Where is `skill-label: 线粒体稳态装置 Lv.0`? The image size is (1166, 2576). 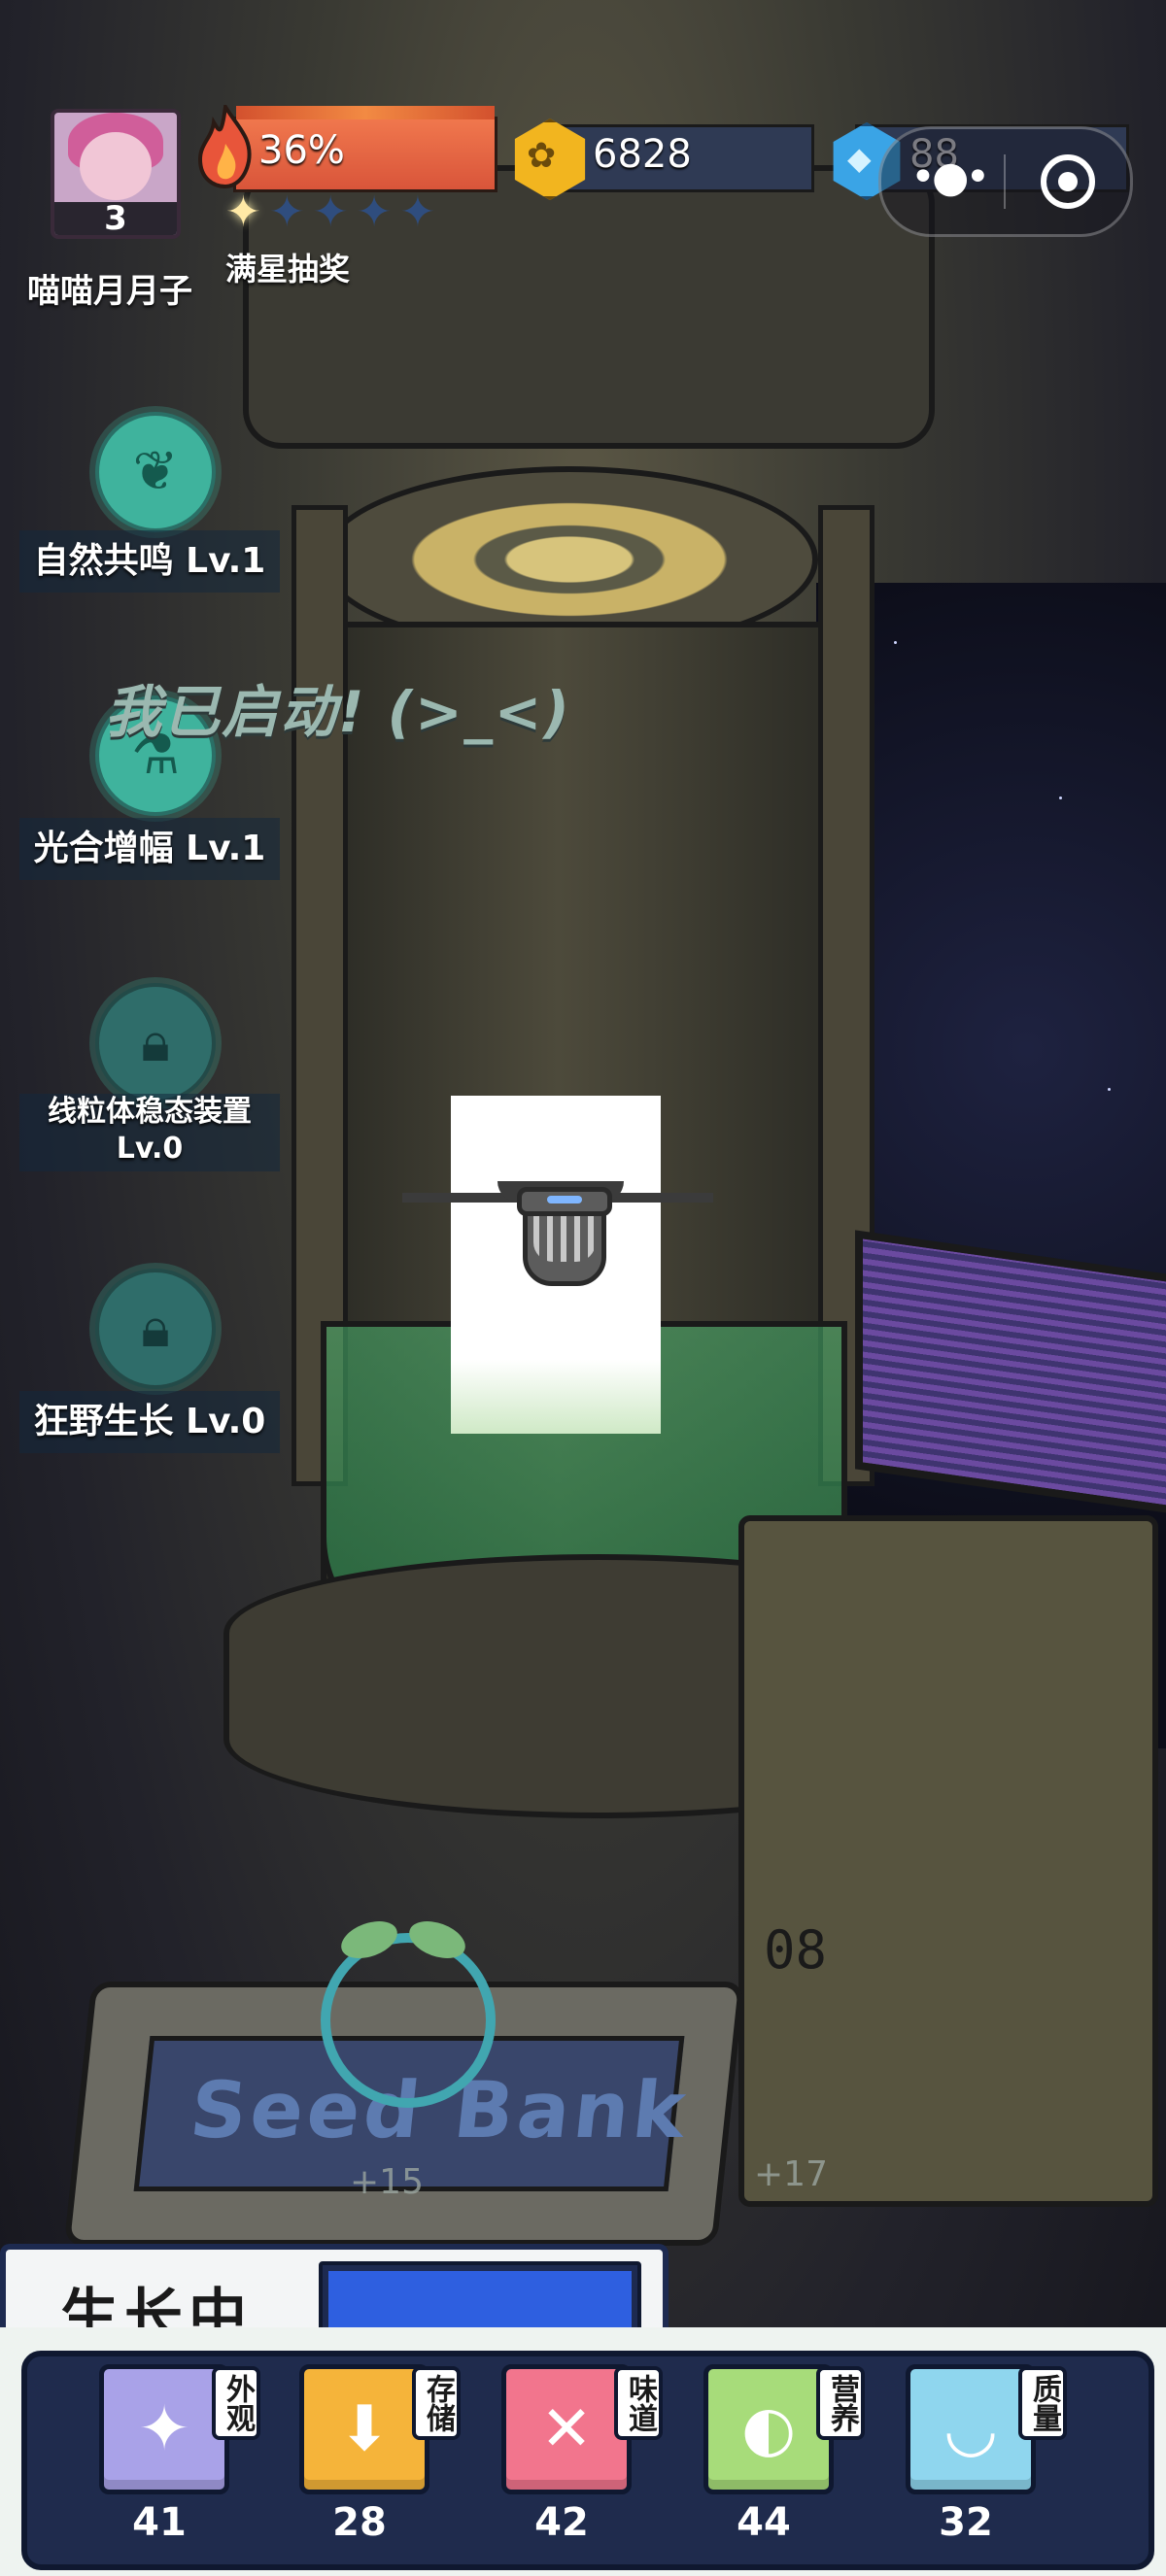
skill-label: 线粒体稳态装置 Lv.0 is located at coordinates (149, 1132).